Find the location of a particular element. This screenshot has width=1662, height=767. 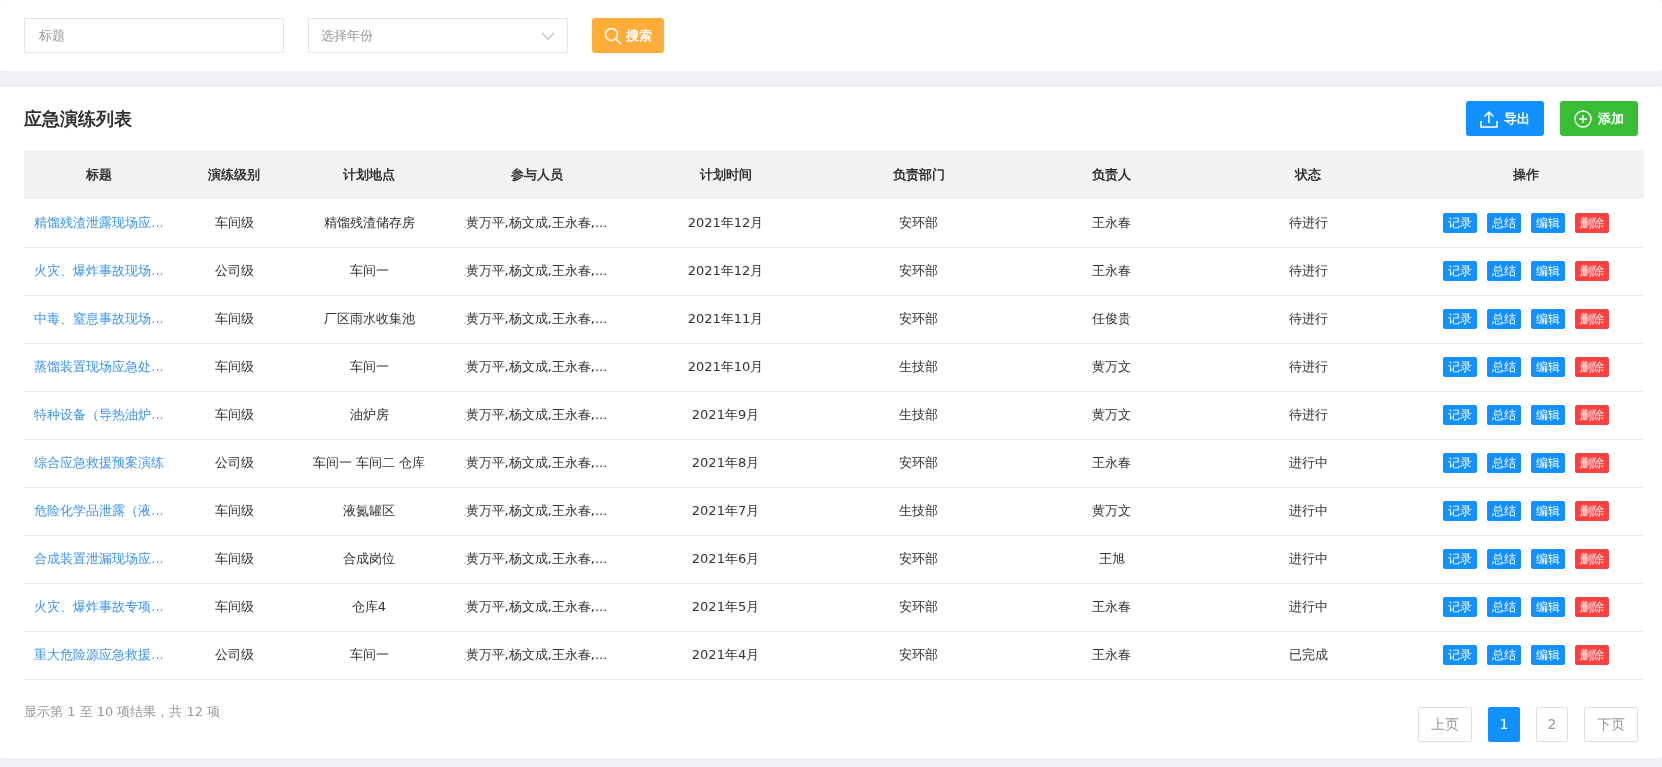

page-button: 2 is located at coordinates (1552, 724).